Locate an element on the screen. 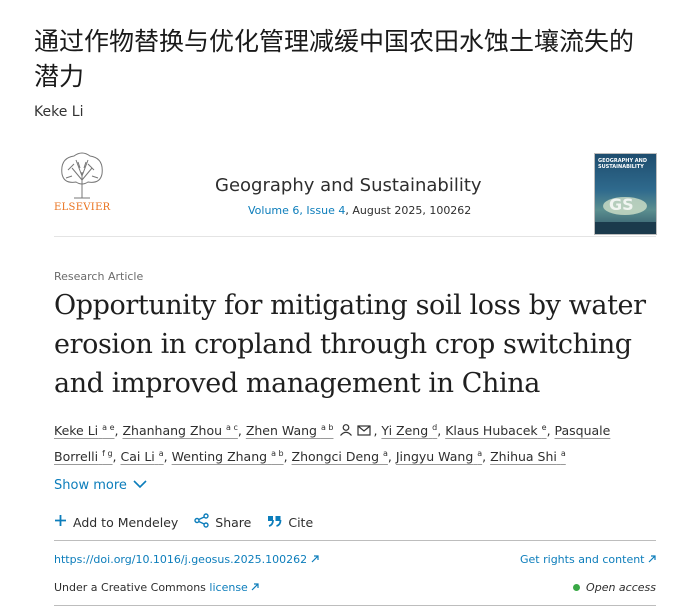 This screenshot has height=614, width=691. elsevier-tree-logo: ELSEVIER is located at coordinates (82, 181).